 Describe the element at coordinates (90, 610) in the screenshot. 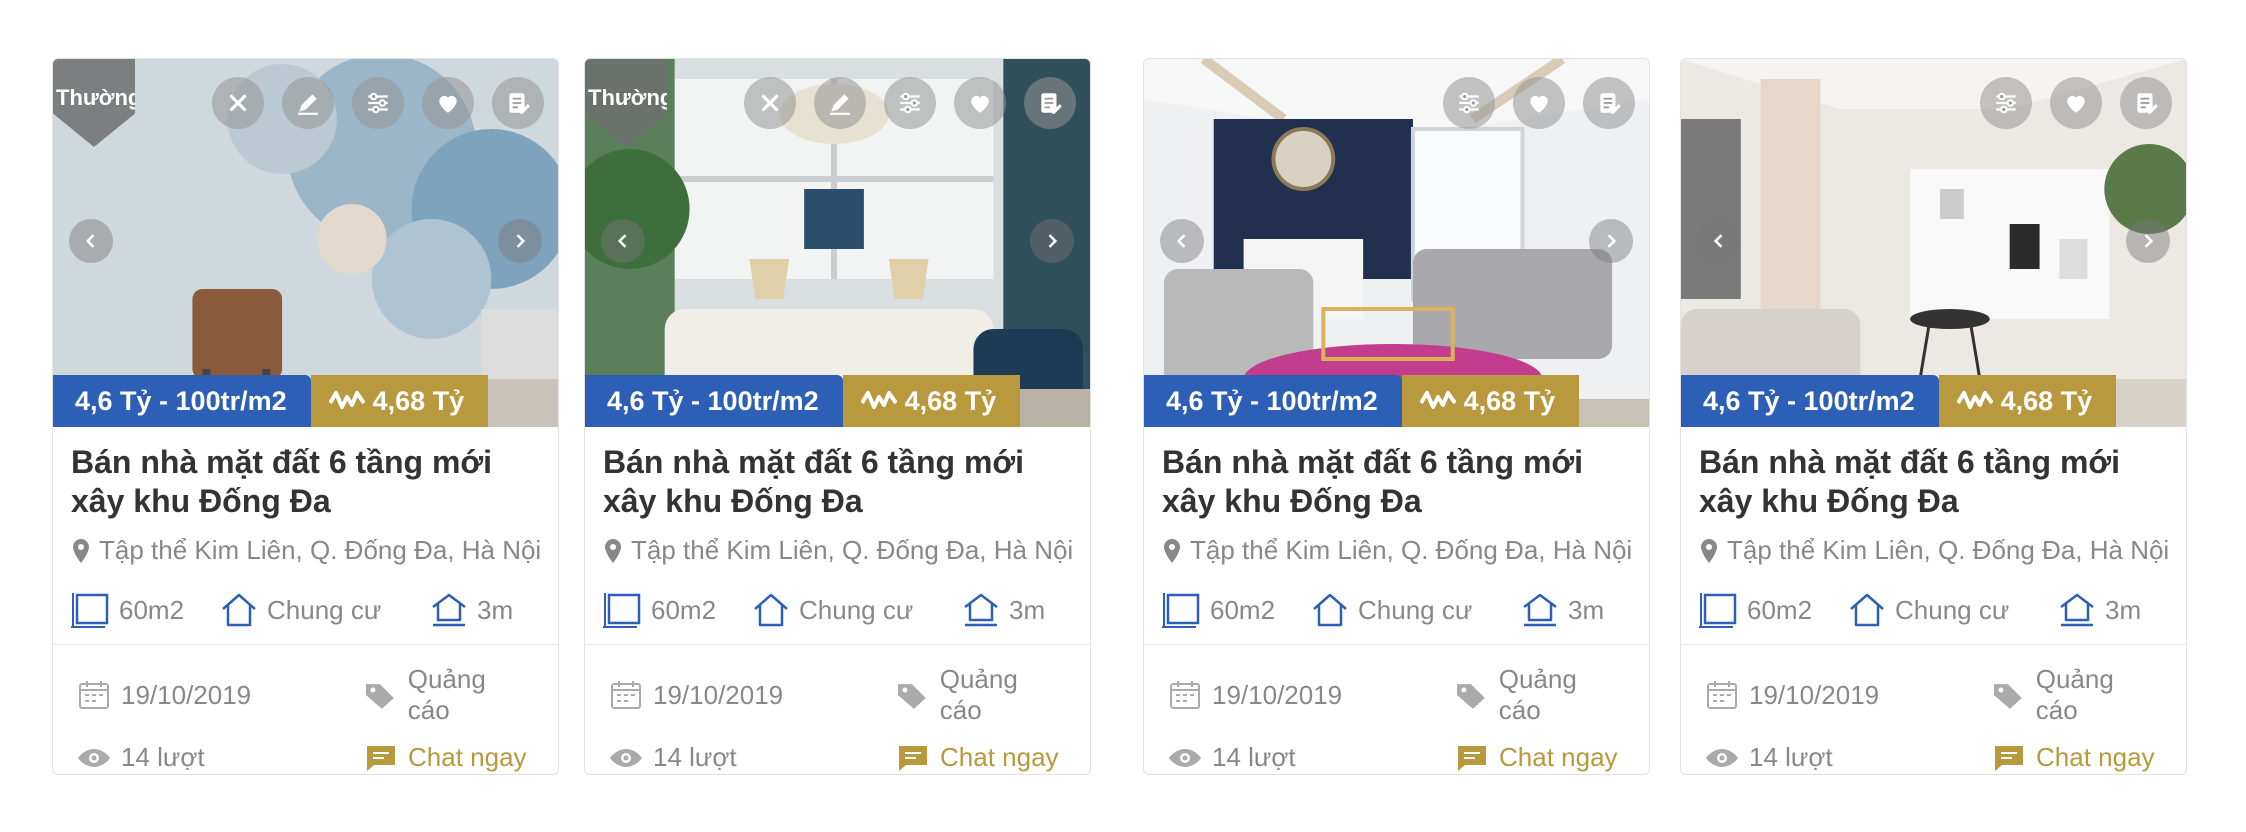

I see `area-icon` at that location.